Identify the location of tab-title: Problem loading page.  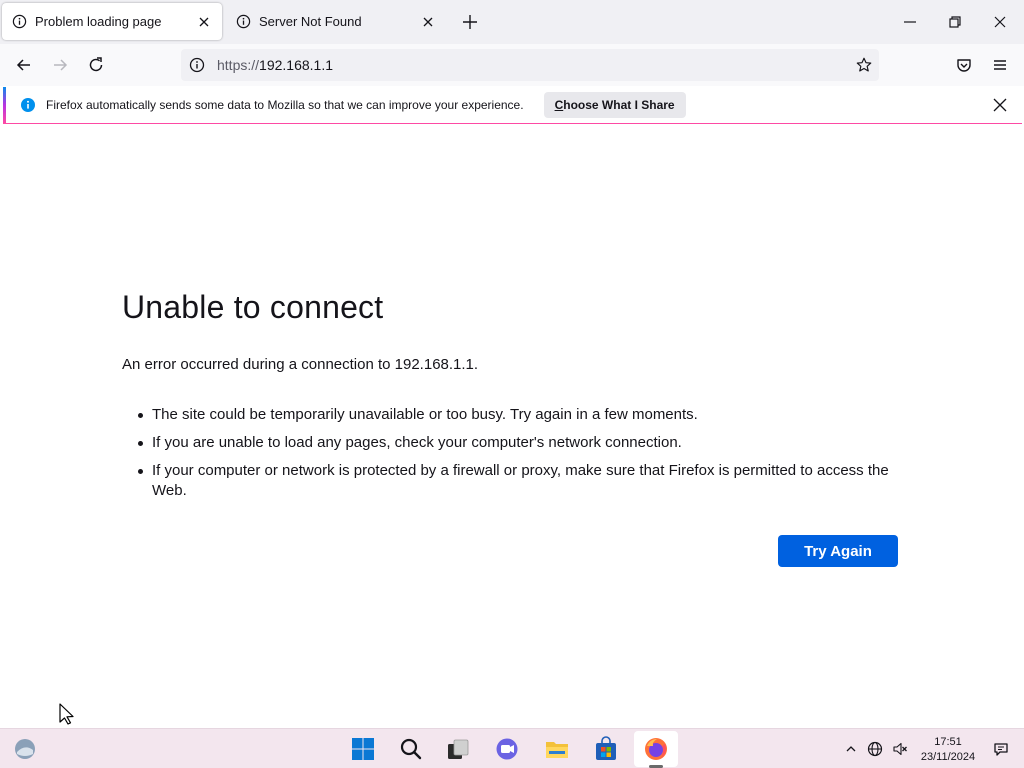
(98, 21).